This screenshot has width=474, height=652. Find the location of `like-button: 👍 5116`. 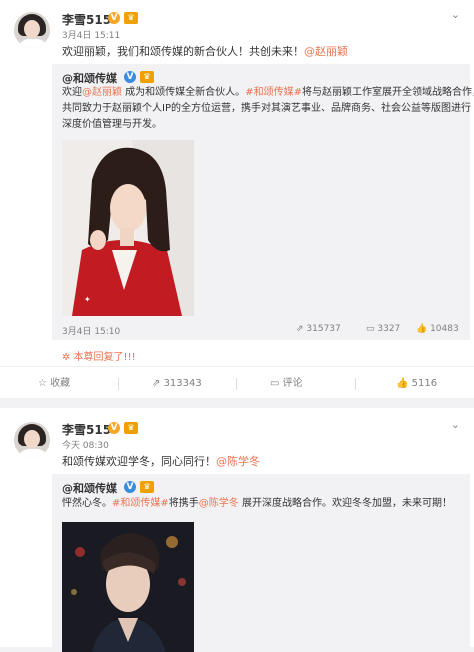

like-button: 👍 5116 is located at coordinates (416, 384).